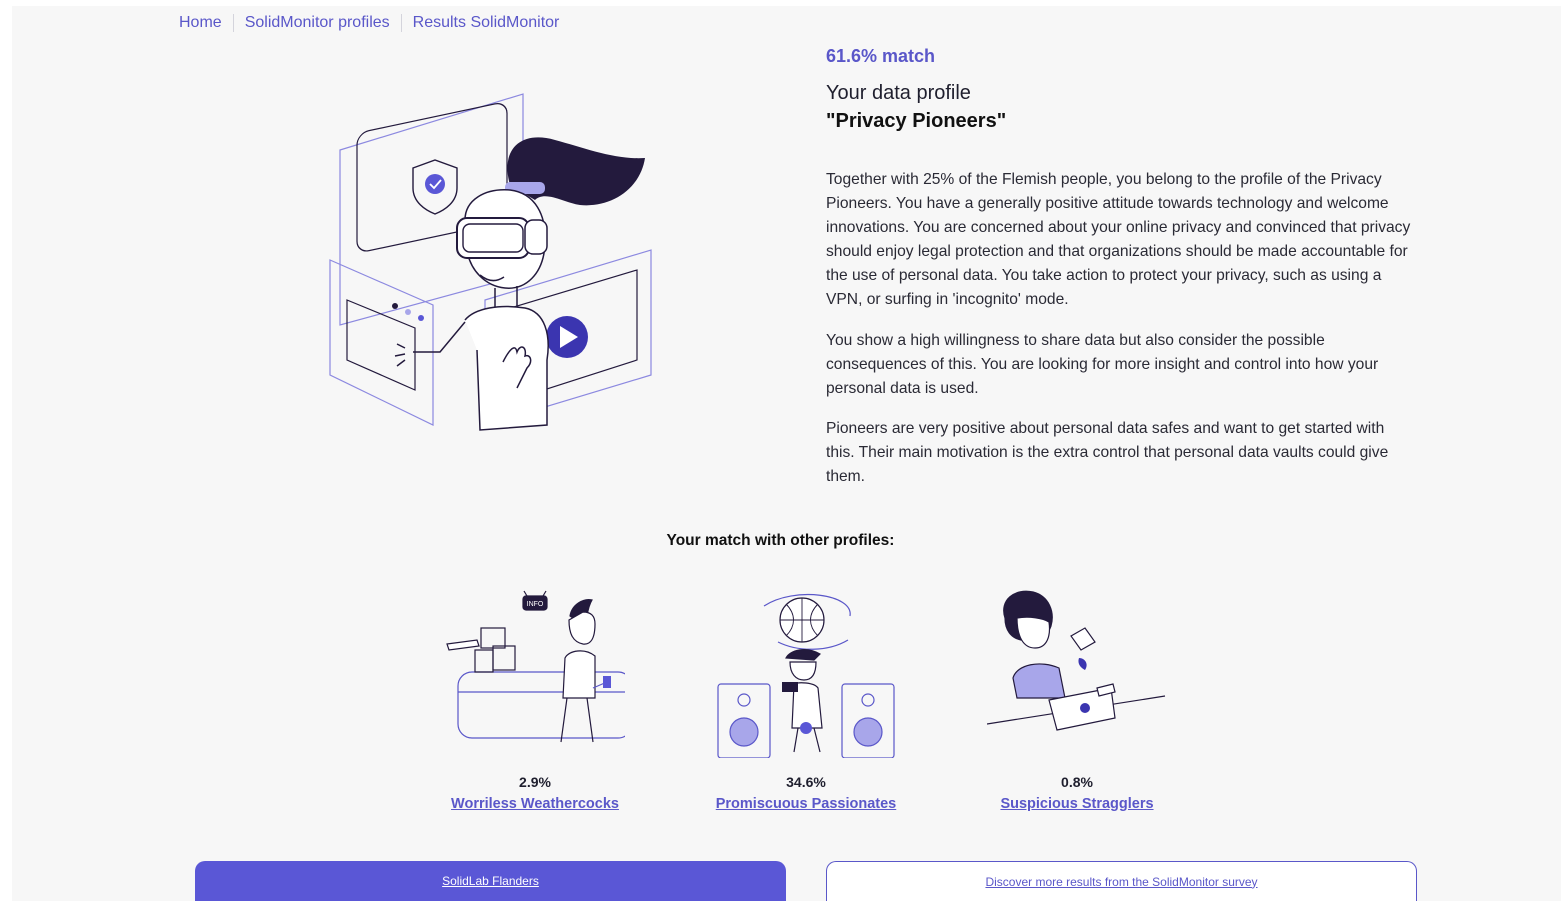 The height and width of the screenshot is (901, 1561). I want to click on profile-link-worriless-weathercocks: Worriless Weathercocks, so click(535, 804).